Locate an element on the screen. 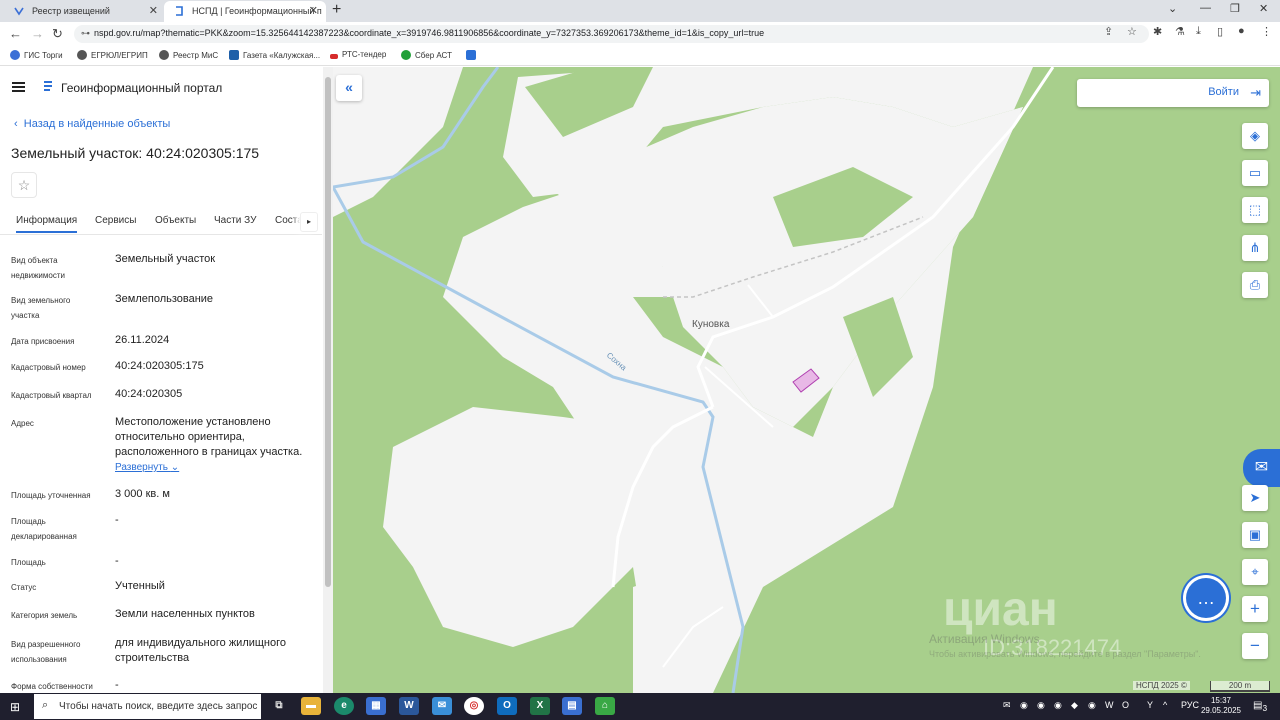 This screenshot has height=720, width=1280. tabs-scroll-right-icon: ▸ is located at coordinates (309, 222).